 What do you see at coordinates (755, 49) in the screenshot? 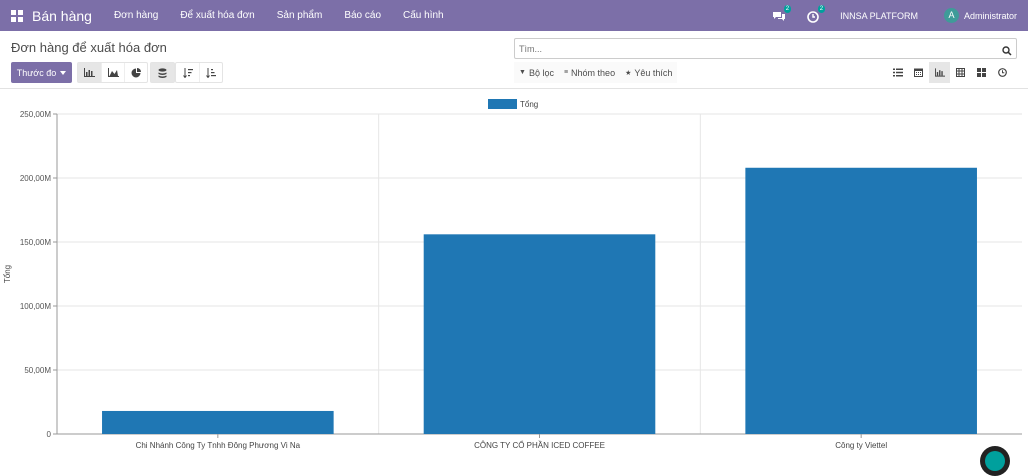
I see `search-input` at bounding box center [755, 49].